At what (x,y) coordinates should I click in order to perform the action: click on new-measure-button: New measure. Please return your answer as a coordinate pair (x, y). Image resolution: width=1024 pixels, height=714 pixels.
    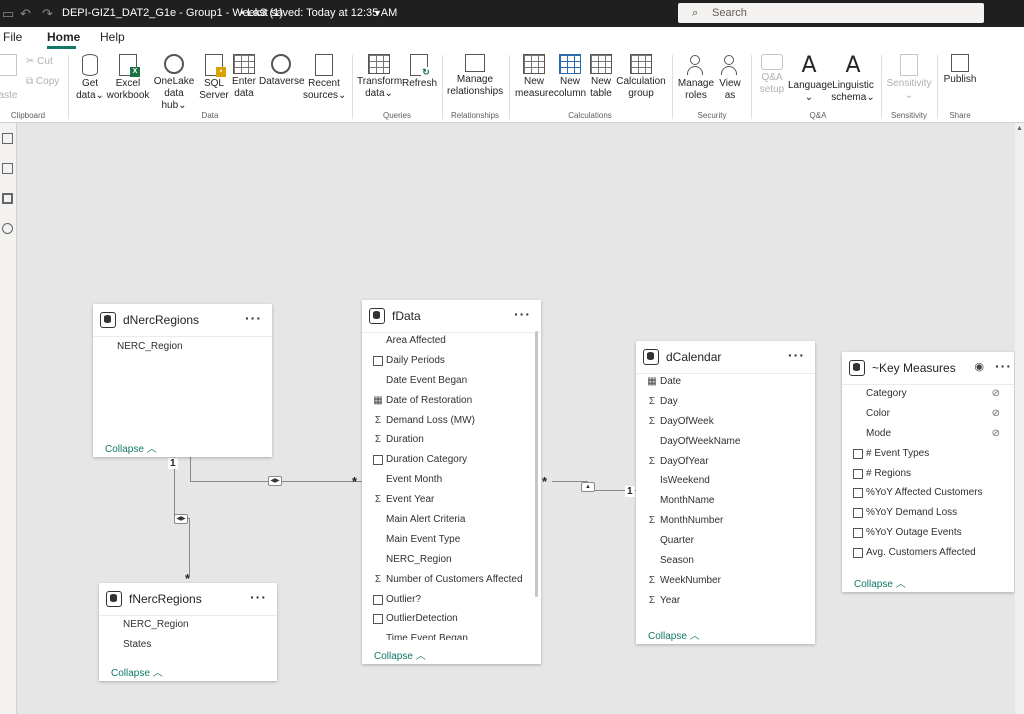
    Looking at the image, I should click on (534, 77).